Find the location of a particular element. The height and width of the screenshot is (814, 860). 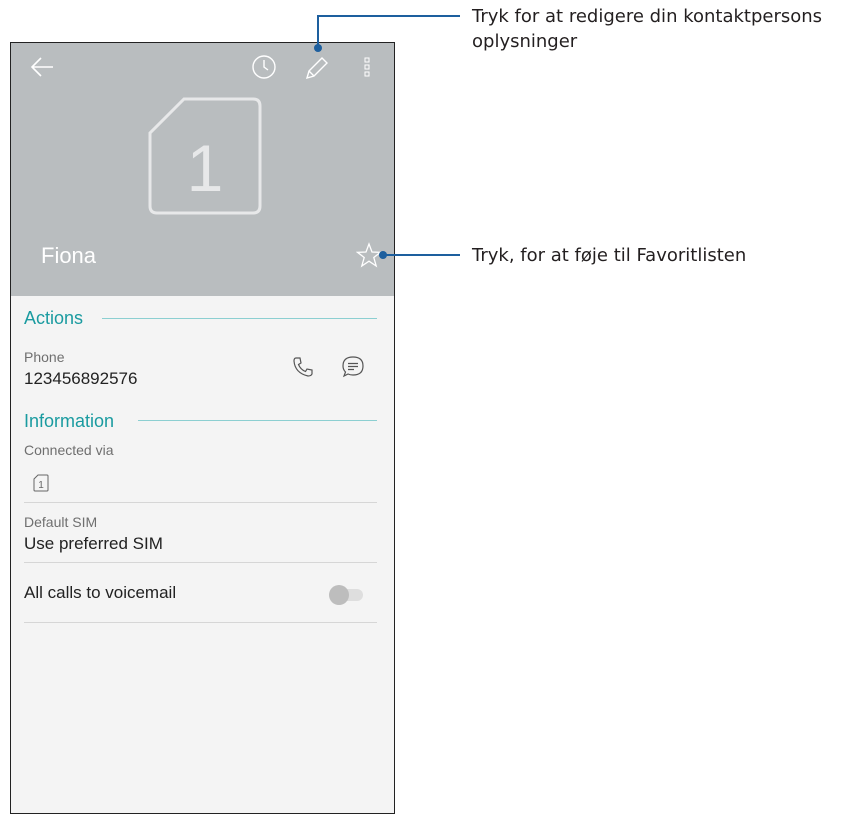

edit-callout-line2: oplysninger is located at coordinates (525, 41).